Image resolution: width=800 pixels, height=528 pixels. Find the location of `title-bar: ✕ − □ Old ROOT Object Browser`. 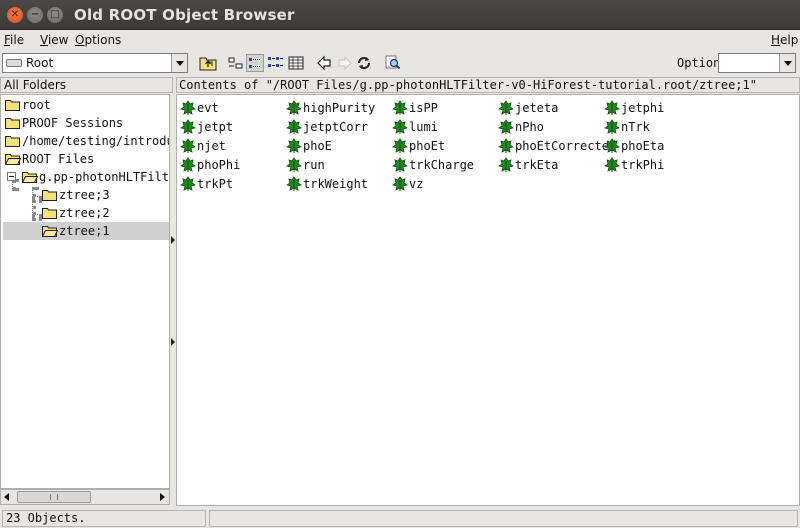

title-bar: ✕ − □ Old ROOT Object Browser is located at coordinates (400, 15).